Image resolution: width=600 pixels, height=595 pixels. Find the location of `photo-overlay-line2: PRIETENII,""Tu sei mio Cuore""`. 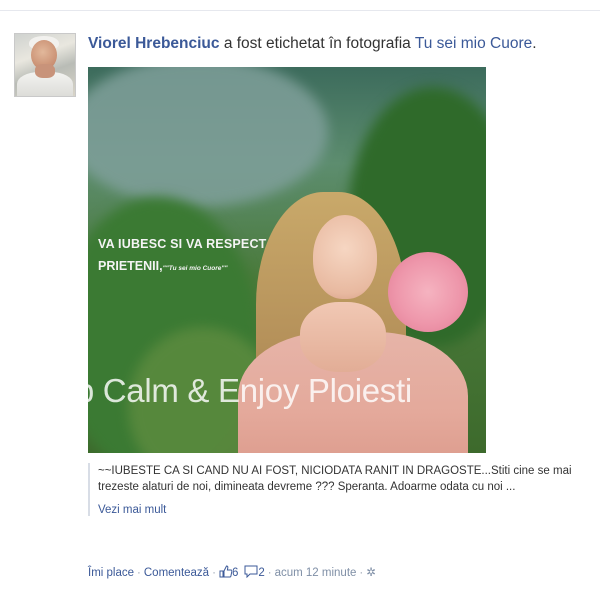

photo-overlay-line2: PRIETENII,""Tu sei mio Cuore"" is located at coordinates (163, 266).